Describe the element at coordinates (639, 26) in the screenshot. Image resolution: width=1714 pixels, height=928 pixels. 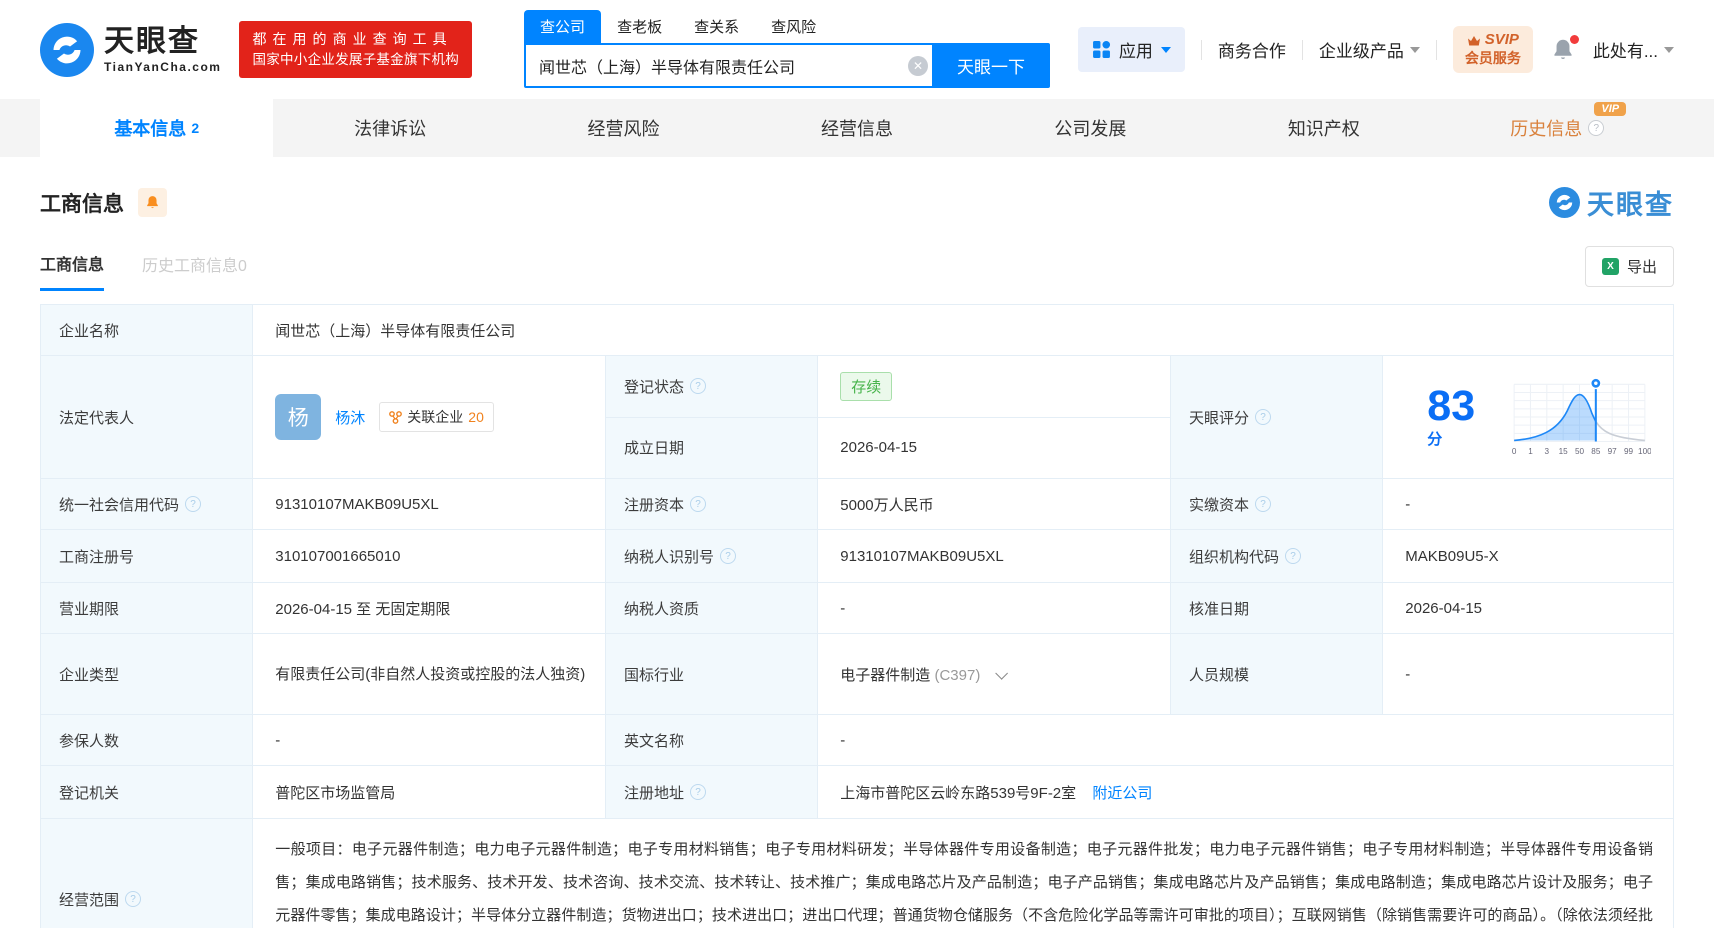
I see `search-tab-boss: 查老板` at that location.